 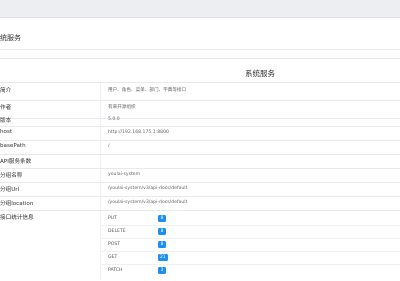 What do you see at coordinates (200, 147) in the screenshot?
I see `info-row-basepath` at bounding box center [200, 147].